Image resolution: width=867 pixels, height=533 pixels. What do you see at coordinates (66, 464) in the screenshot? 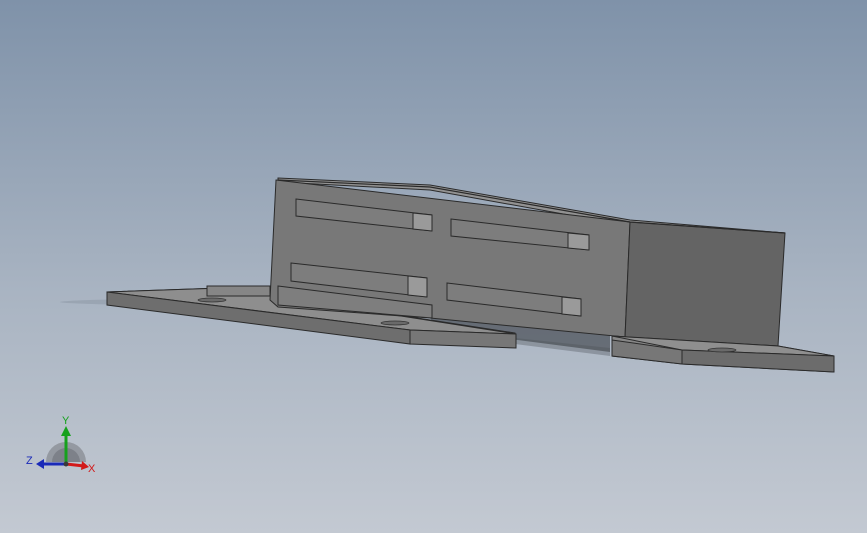
I see `triad-origin` at bounding box center [66, 464].